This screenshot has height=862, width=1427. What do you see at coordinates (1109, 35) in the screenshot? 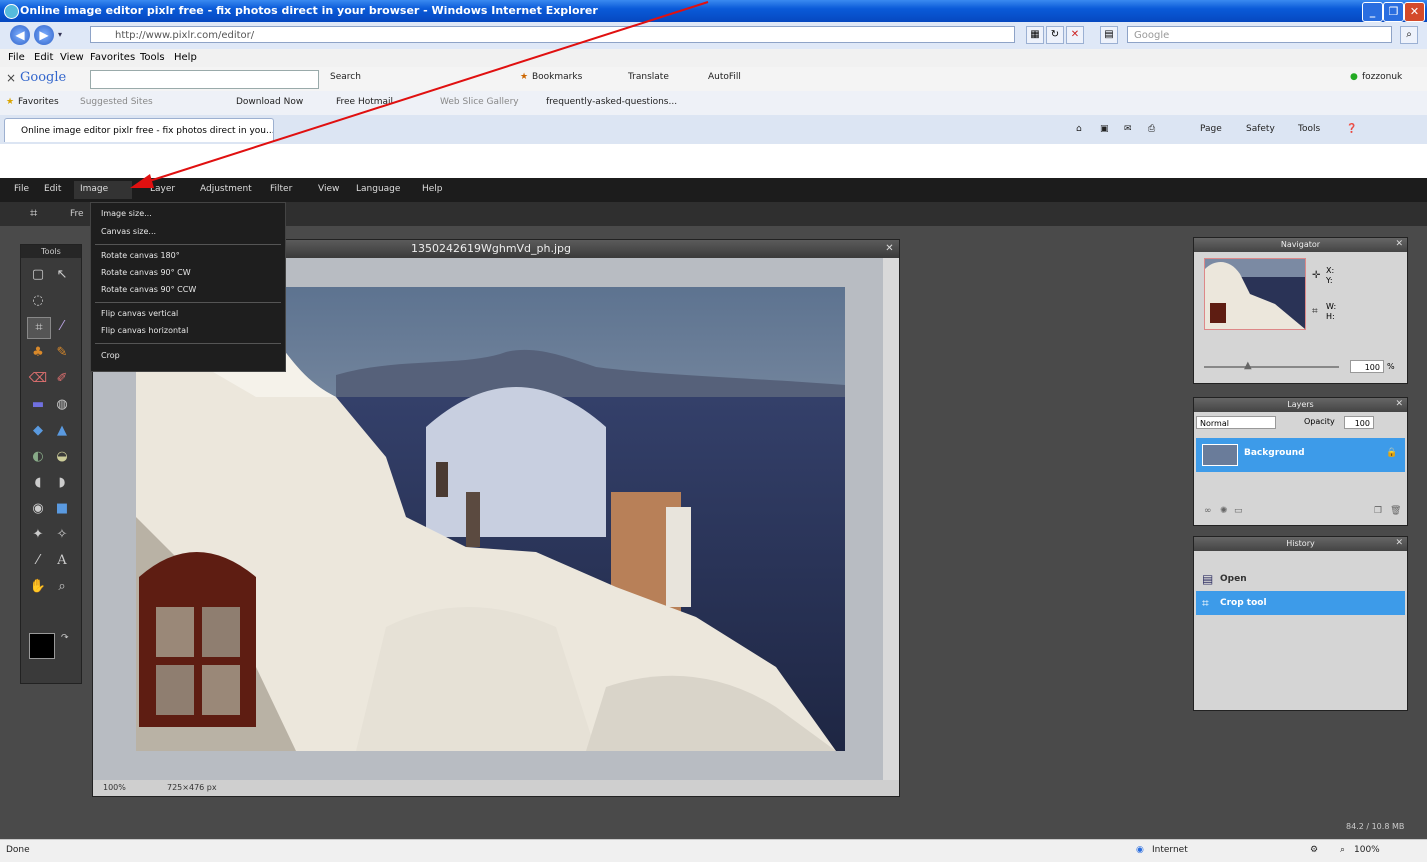
I see `search-provider-icon: ▤` at bounding box center [1109, 35].